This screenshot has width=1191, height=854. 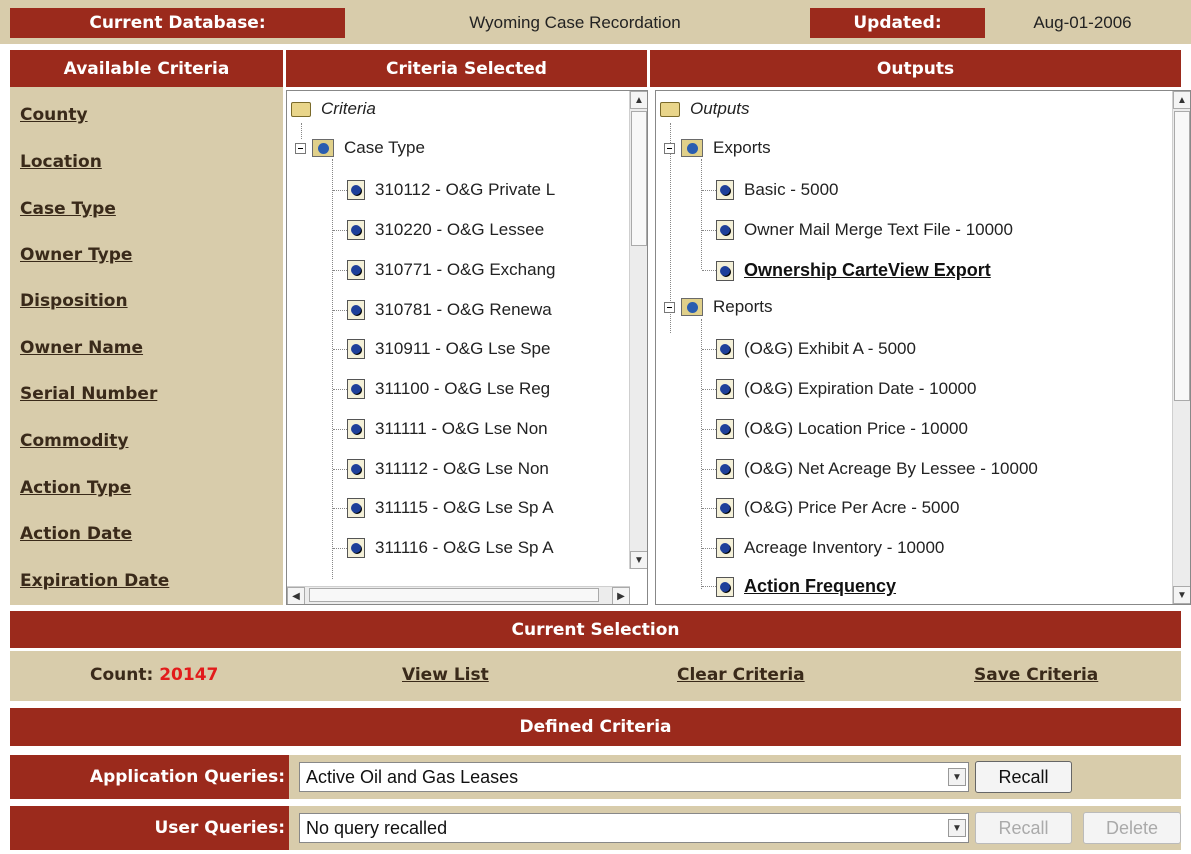 I want to click on criteria-link-disposition: Disposition, so click(x=74, y=301).